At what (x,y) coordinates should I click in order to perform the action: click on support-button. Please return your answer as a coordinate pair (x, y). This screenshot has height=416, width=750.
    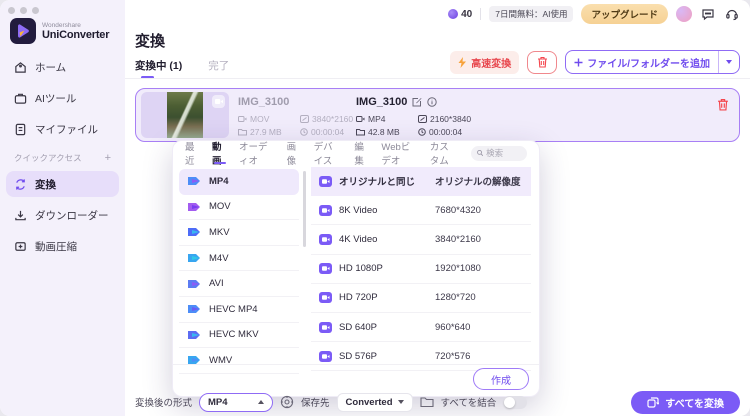
    Looking at the image, I should click on (732, 14).